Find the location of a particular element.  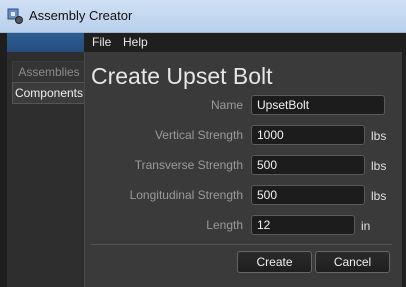

vertical-strength-label: Vertical Strength is located at coordinates (198, 135).